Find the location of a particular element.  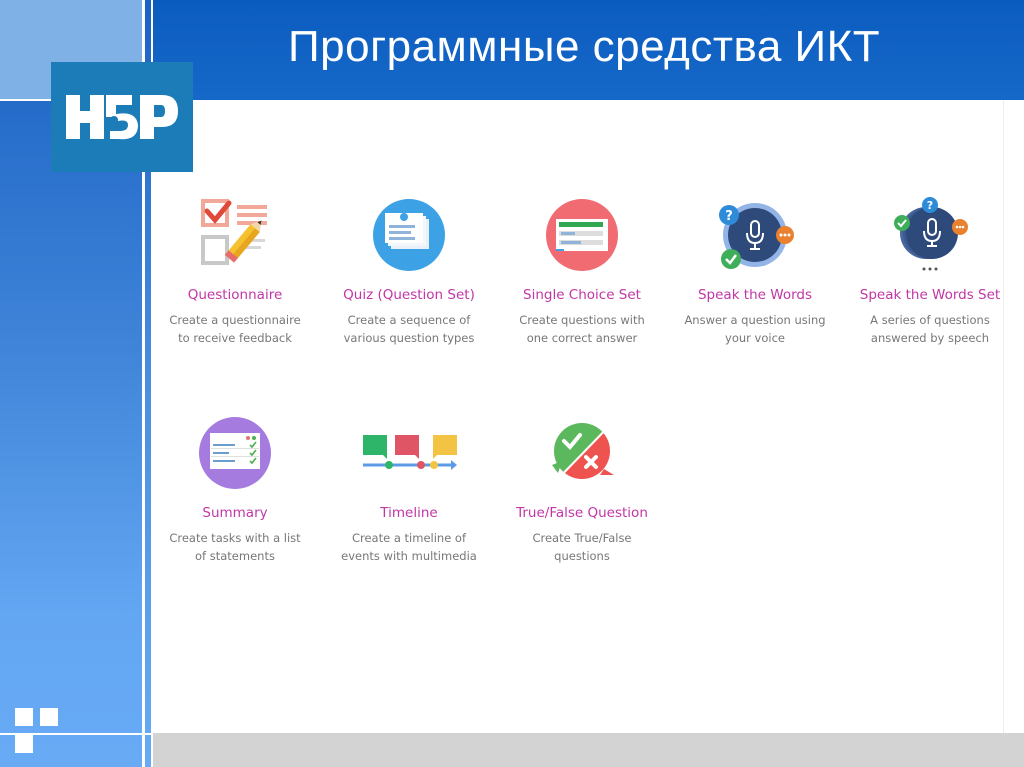

footer-bar is located at coordinates (588, 750).